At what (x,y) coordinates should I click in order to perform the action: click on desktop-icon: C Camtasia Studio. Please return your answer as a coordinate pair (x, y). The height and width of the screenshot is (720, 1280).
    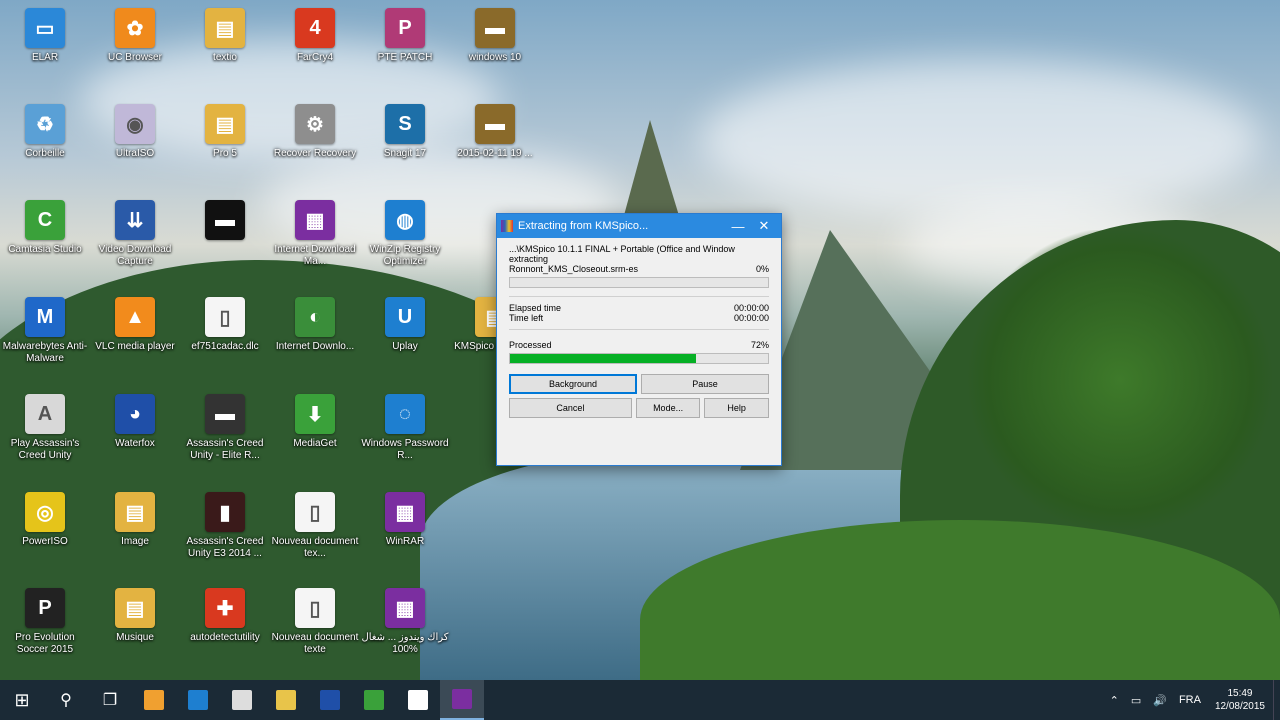
    Looking at the image, I should click on (45, 228).